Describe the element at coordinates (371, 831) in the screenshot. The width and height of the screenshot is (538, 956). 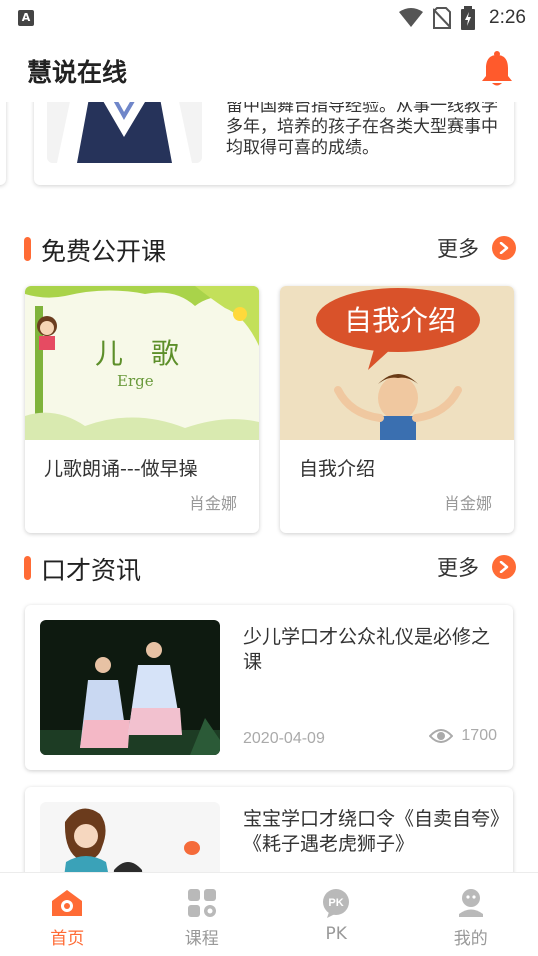
I see `news-item-title: 宝宝学口才绕口令《自卖自夸》《耗子遇老虎狮子》` at that location.